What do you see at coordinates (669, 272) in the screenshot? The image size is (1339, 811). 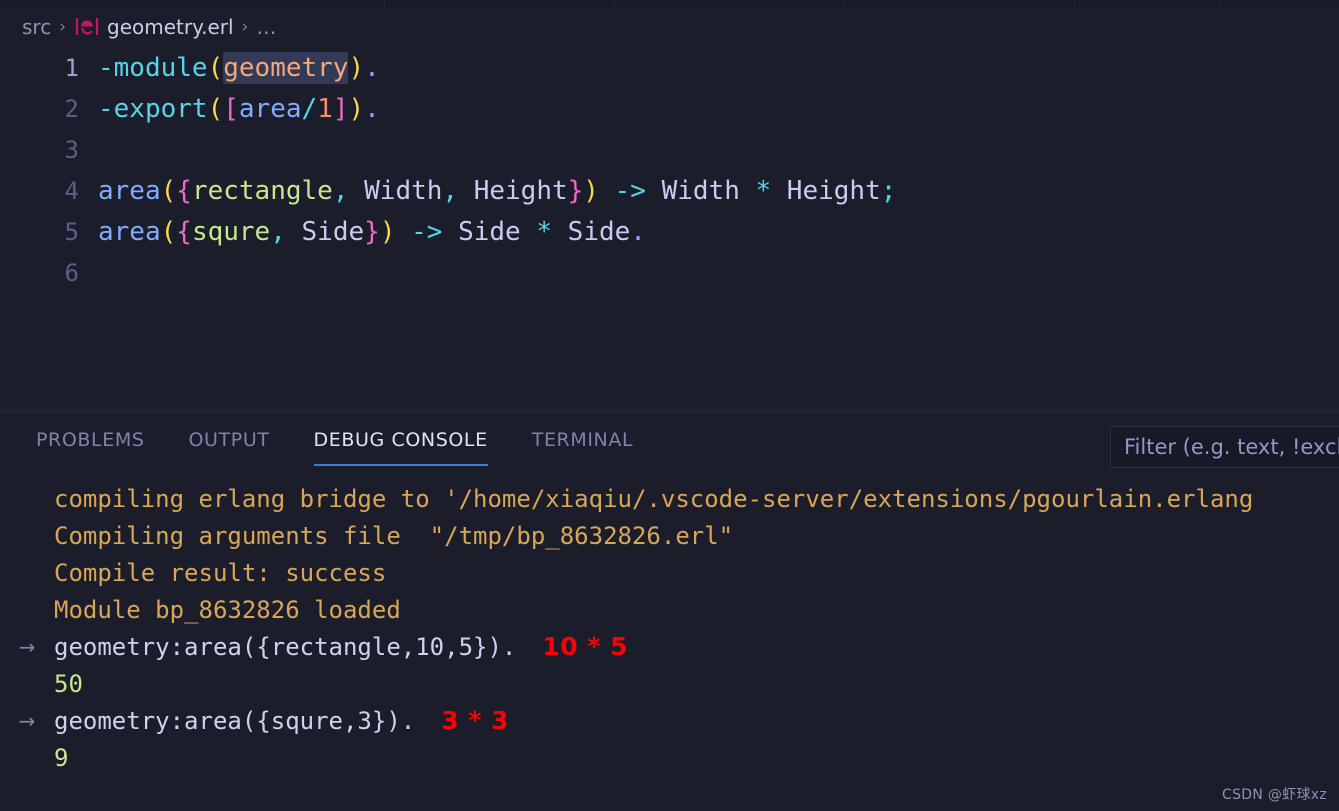 I see `code-line: 6` at bounding box center [669, 272].